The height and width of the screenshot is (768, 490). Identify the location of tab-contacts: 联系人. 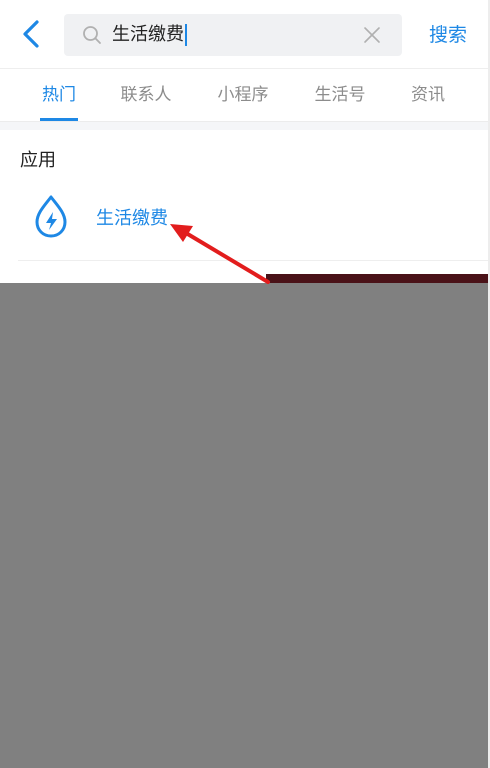
(146, 95).